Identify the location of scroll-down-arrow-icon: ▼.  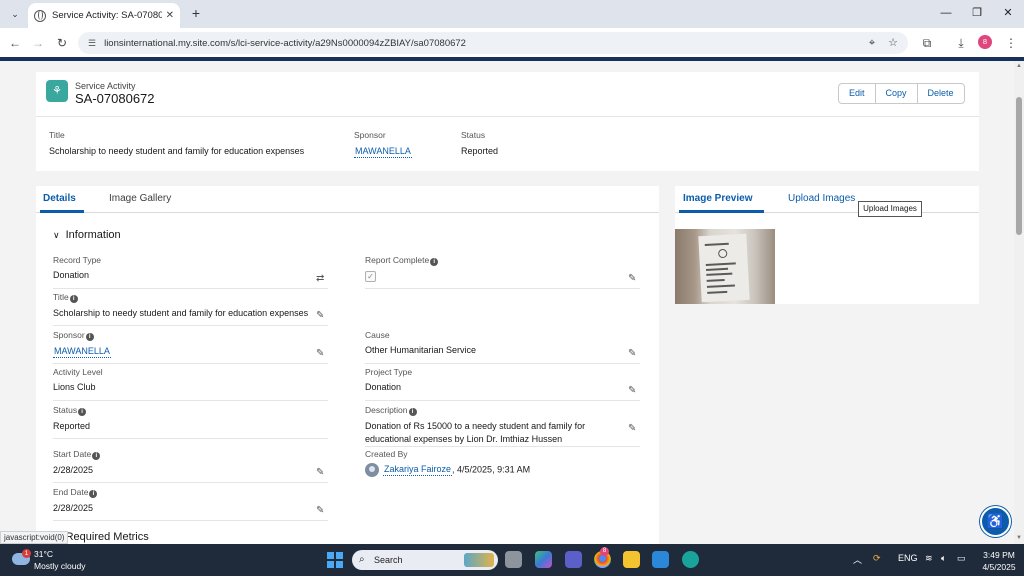
(1019, 538).